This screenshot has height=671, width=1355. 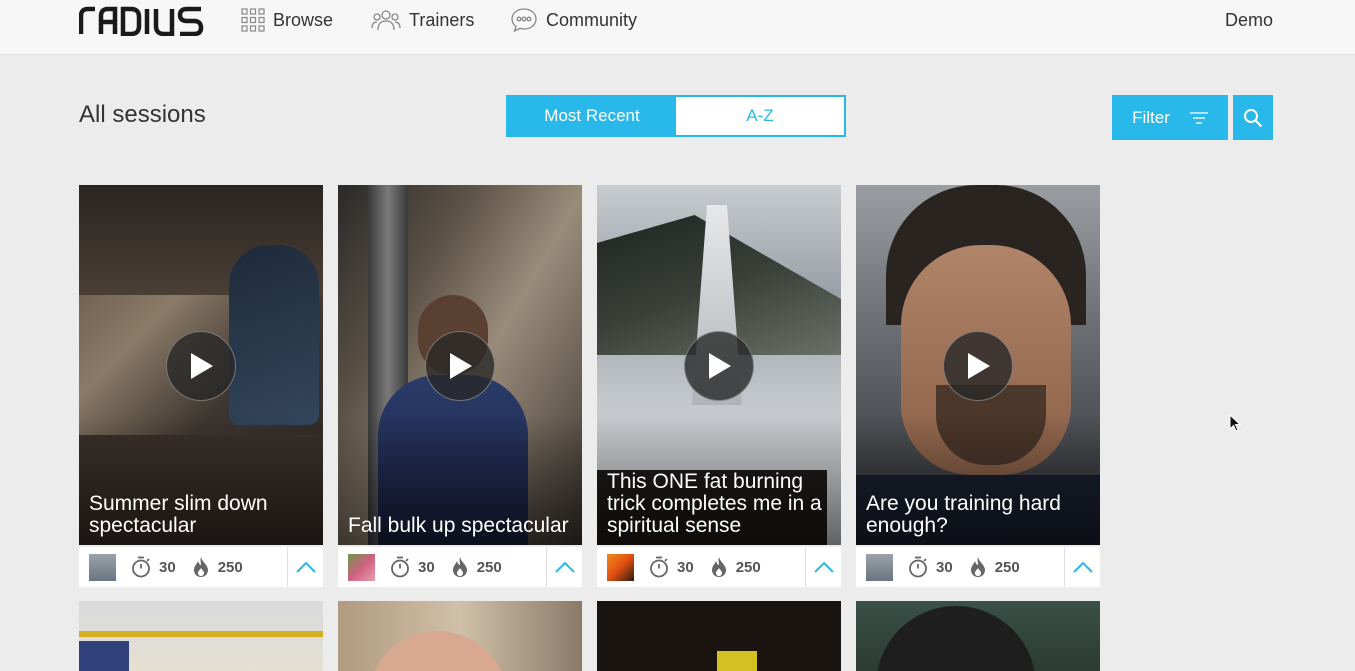 I want to click on search-icon, so click(x=1253, y=117).